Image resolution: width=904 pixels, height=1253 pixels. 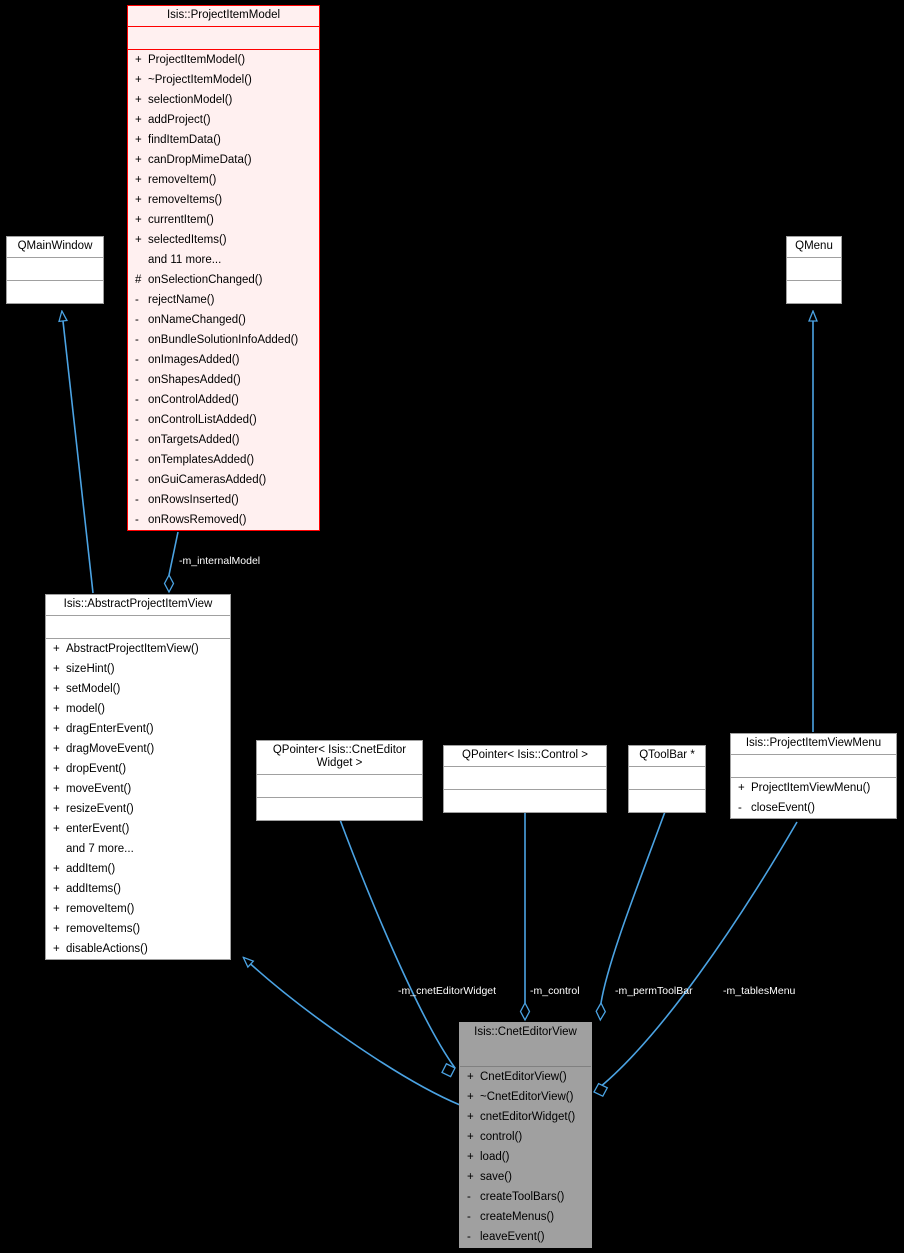 I want to click on class-operation-row: - onControlListAdded(), so click(x=223, y=420).